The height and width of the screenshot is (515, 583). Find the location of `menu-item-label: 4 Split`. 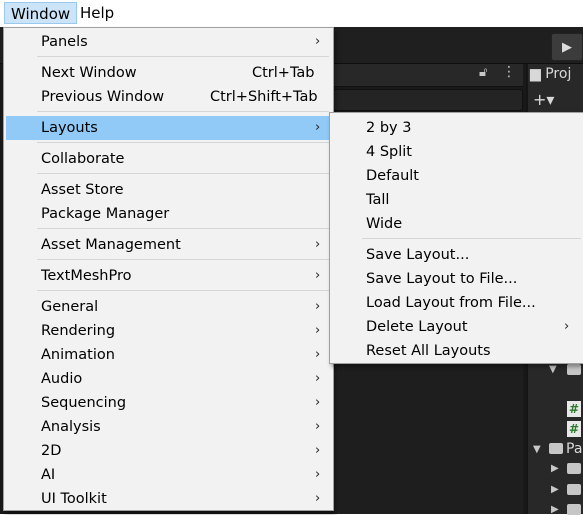

menu-item-label: 4 Split is located at coordinates (389, 152).